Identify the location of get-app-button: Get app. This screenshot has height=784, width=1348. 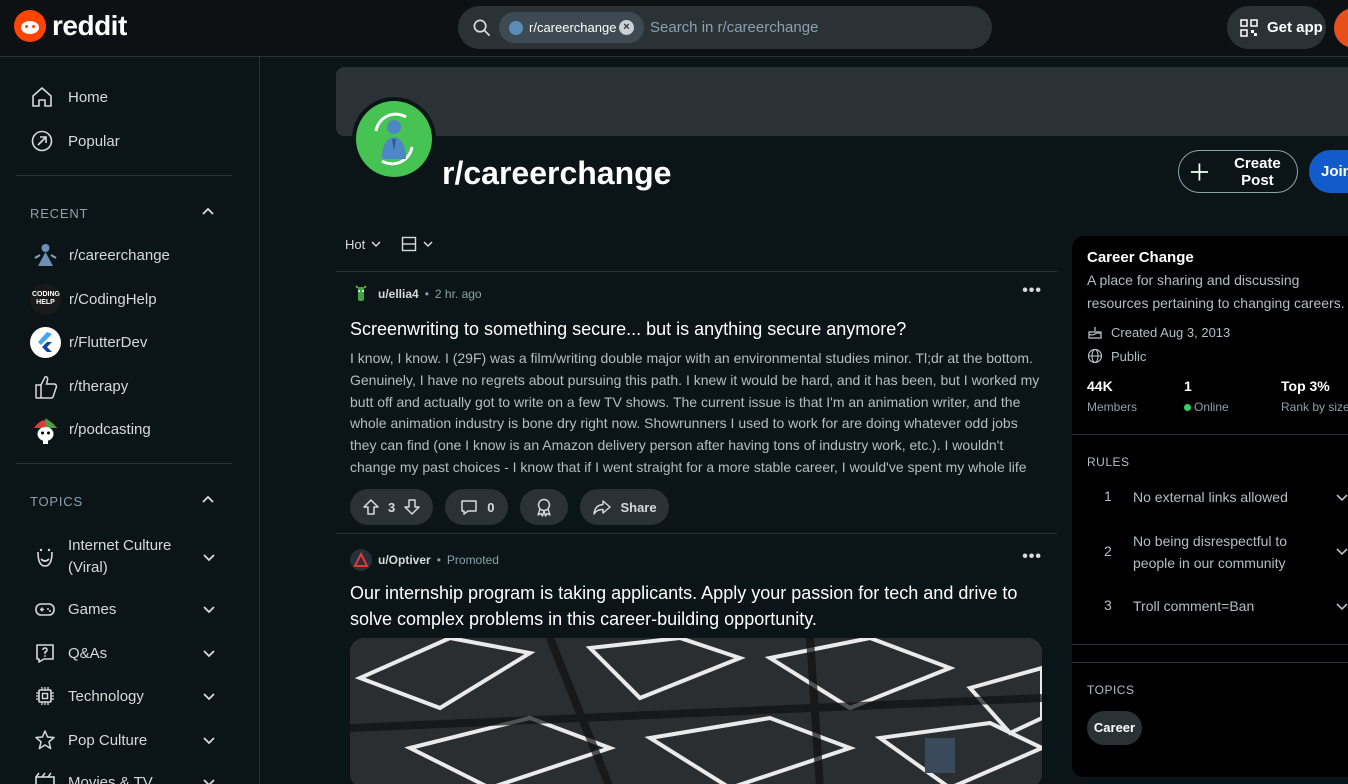
(1276, 27).